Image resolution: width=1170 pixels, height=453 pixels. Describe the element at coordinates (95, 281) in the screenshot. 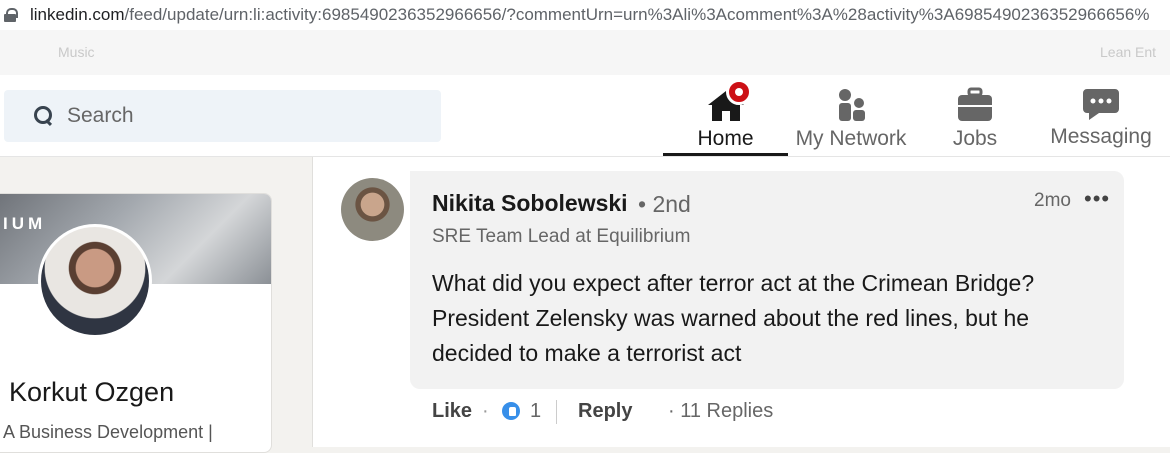

I see `profile-avatar` at that location.